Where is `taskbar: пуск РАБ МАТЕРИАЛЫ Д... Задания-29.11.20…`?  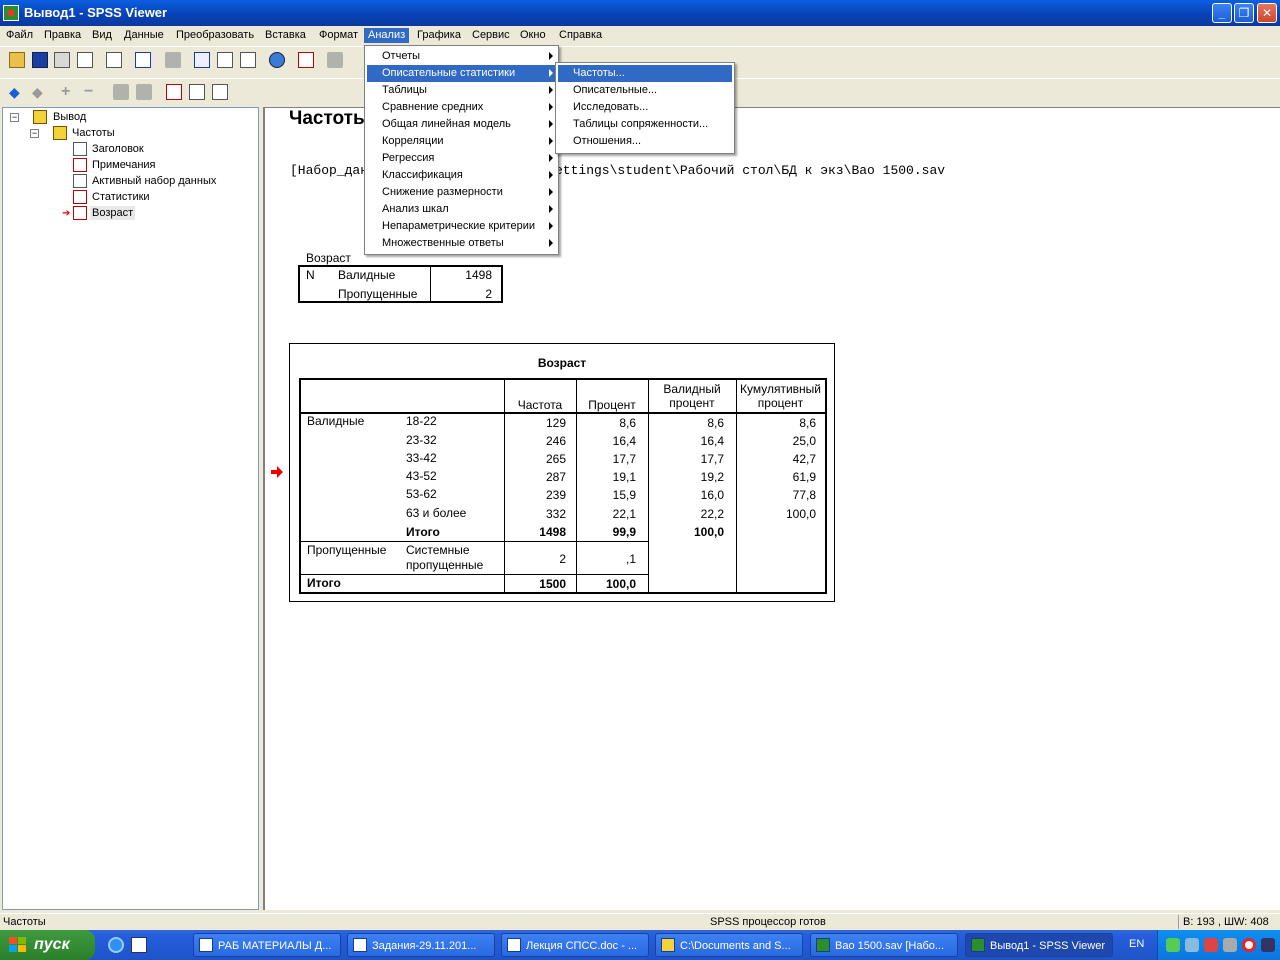
taskbar: пуск РАБ МАТЕРИАЛЫ Д... Задания-29.11.20… is located at coordinates (640, 945).